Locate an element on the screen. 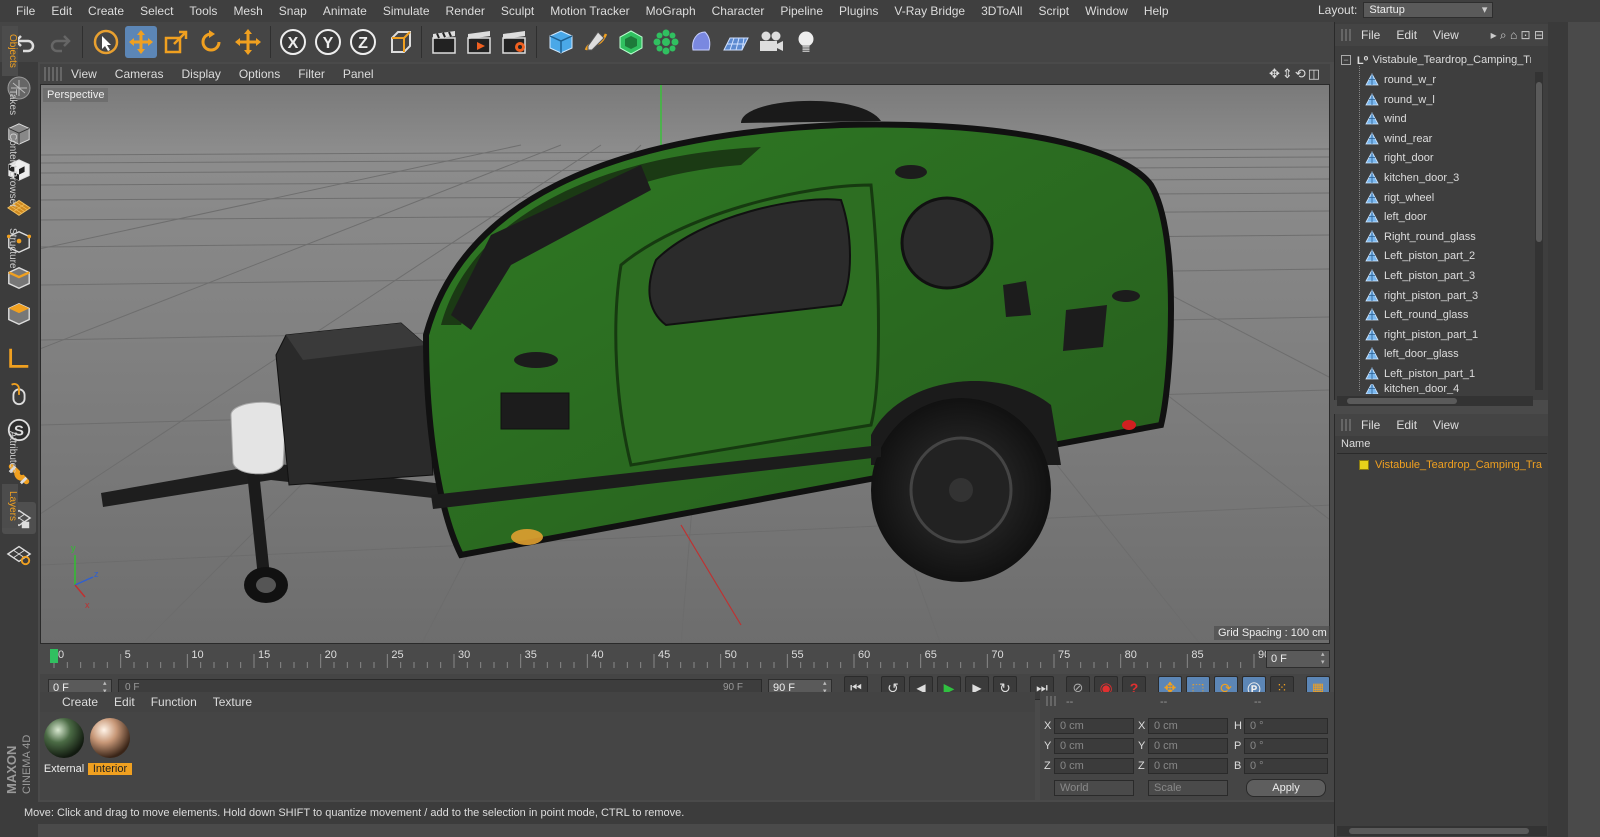 The width and height of the screenshot is (1600, 837). render-view-button is located at coordinates (444, 42).